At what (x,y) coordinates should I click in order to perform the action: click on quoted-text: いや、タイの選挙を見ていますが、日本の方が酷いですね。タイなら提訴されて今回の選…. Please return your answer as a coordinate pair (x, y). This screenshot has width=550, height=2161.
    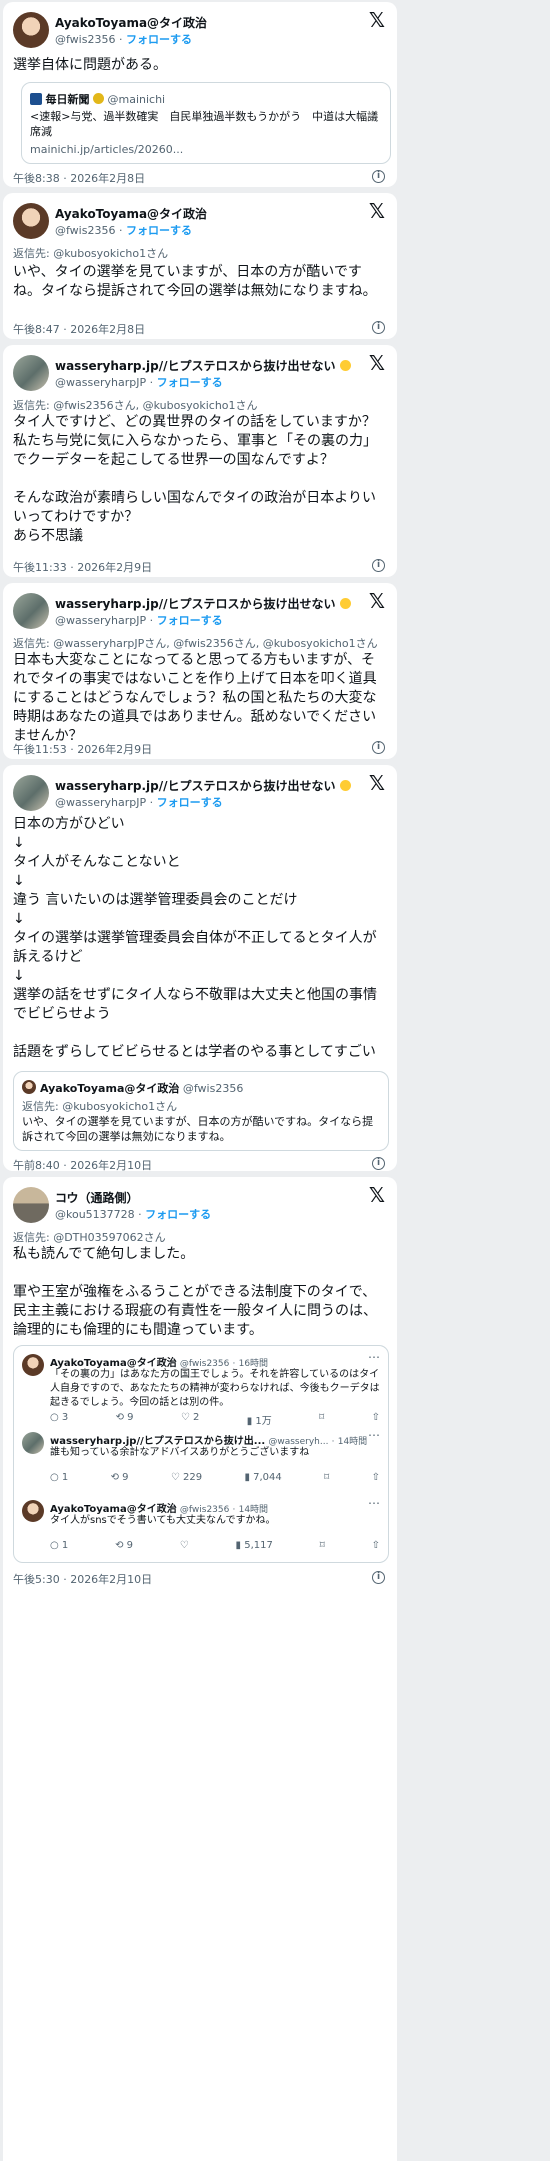
    Looking at the image, I should click on (198, 1129).